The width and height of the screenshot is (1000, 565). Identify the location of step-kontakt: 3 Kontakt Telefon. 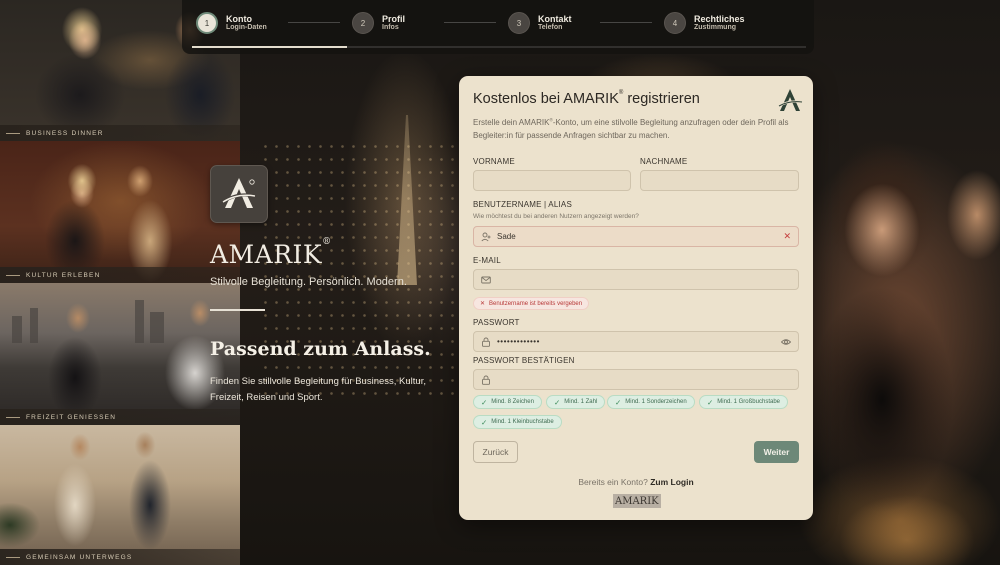
(540, 23).